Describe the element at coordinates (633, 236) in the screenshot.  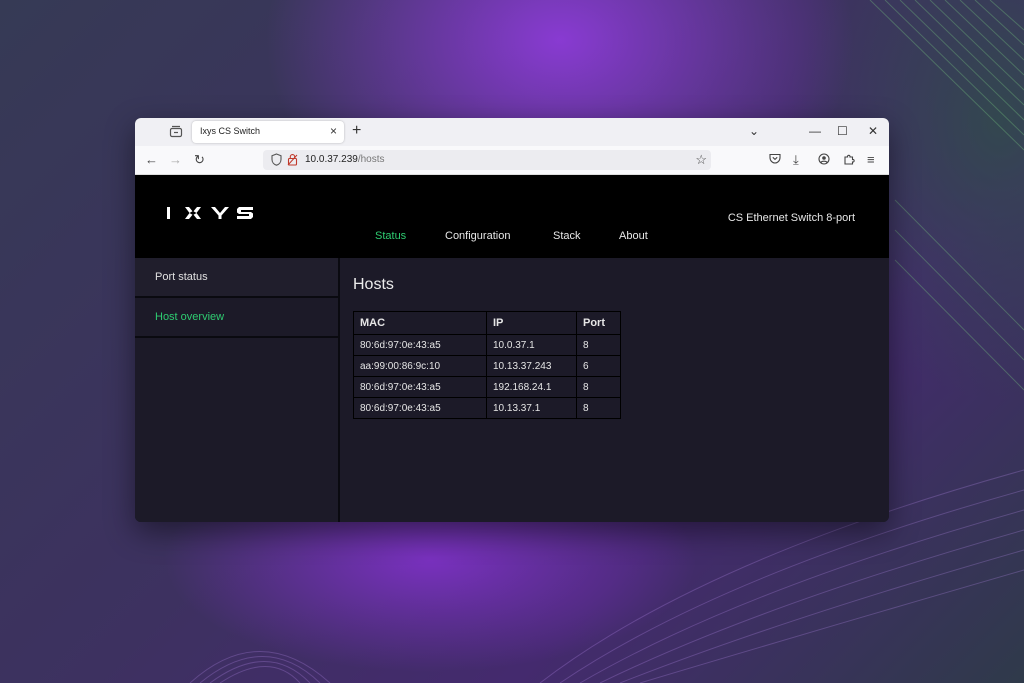
I see `nav-about: About` at that location.